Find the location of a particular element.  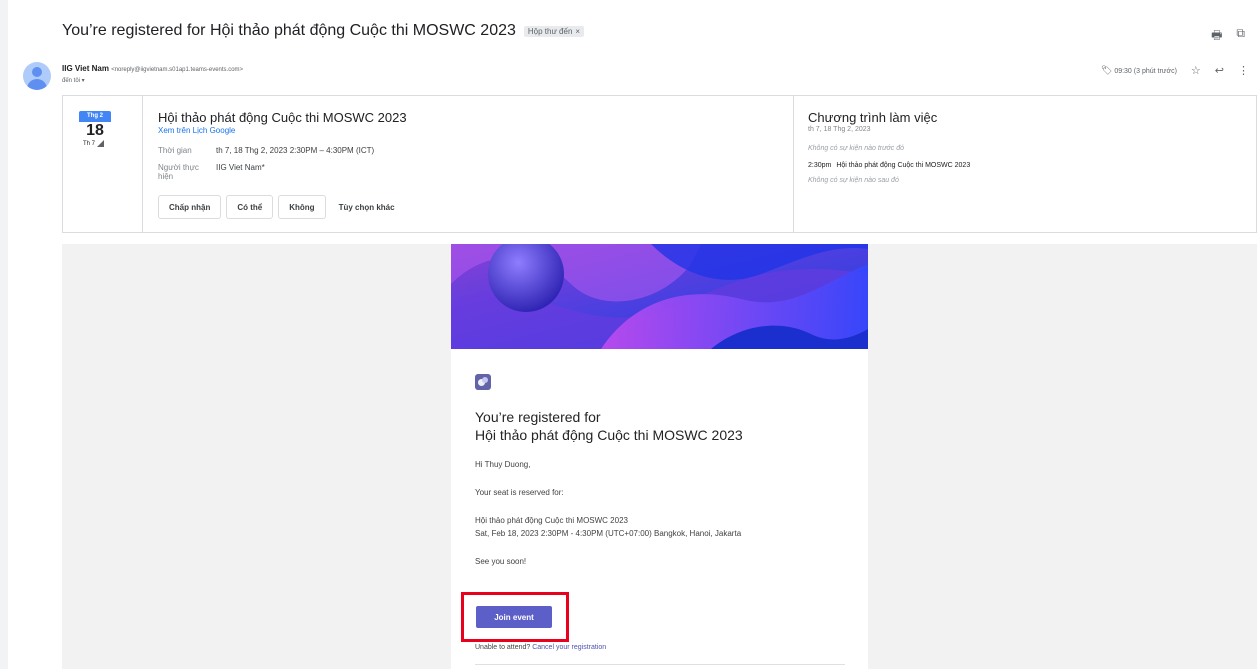

view-in-google-calendar-link: Xem trên Lịch Google is located at coordinates (473, 130).